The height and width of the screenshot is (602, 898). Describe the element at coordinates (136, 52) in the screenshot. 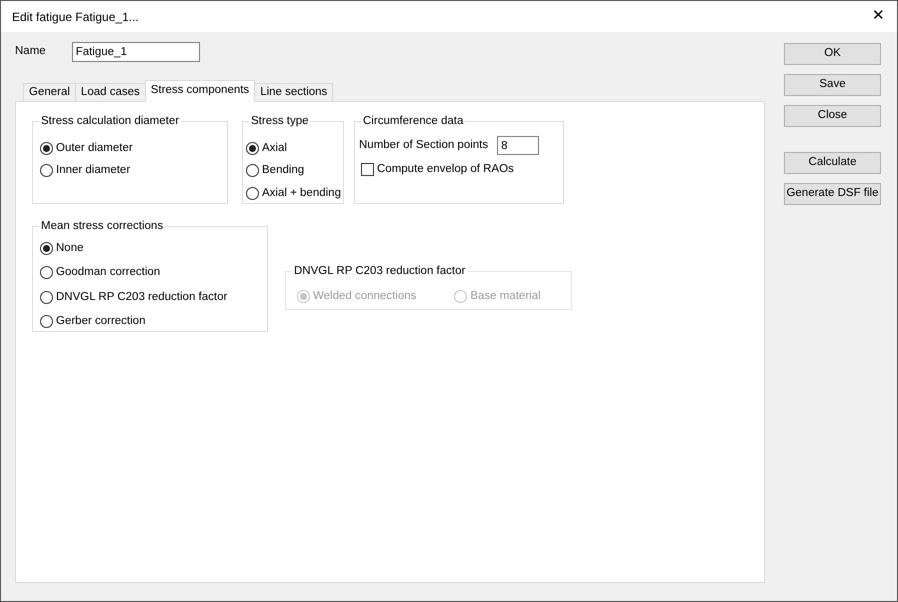

I see `name-field: Fatigue_1` at that location.